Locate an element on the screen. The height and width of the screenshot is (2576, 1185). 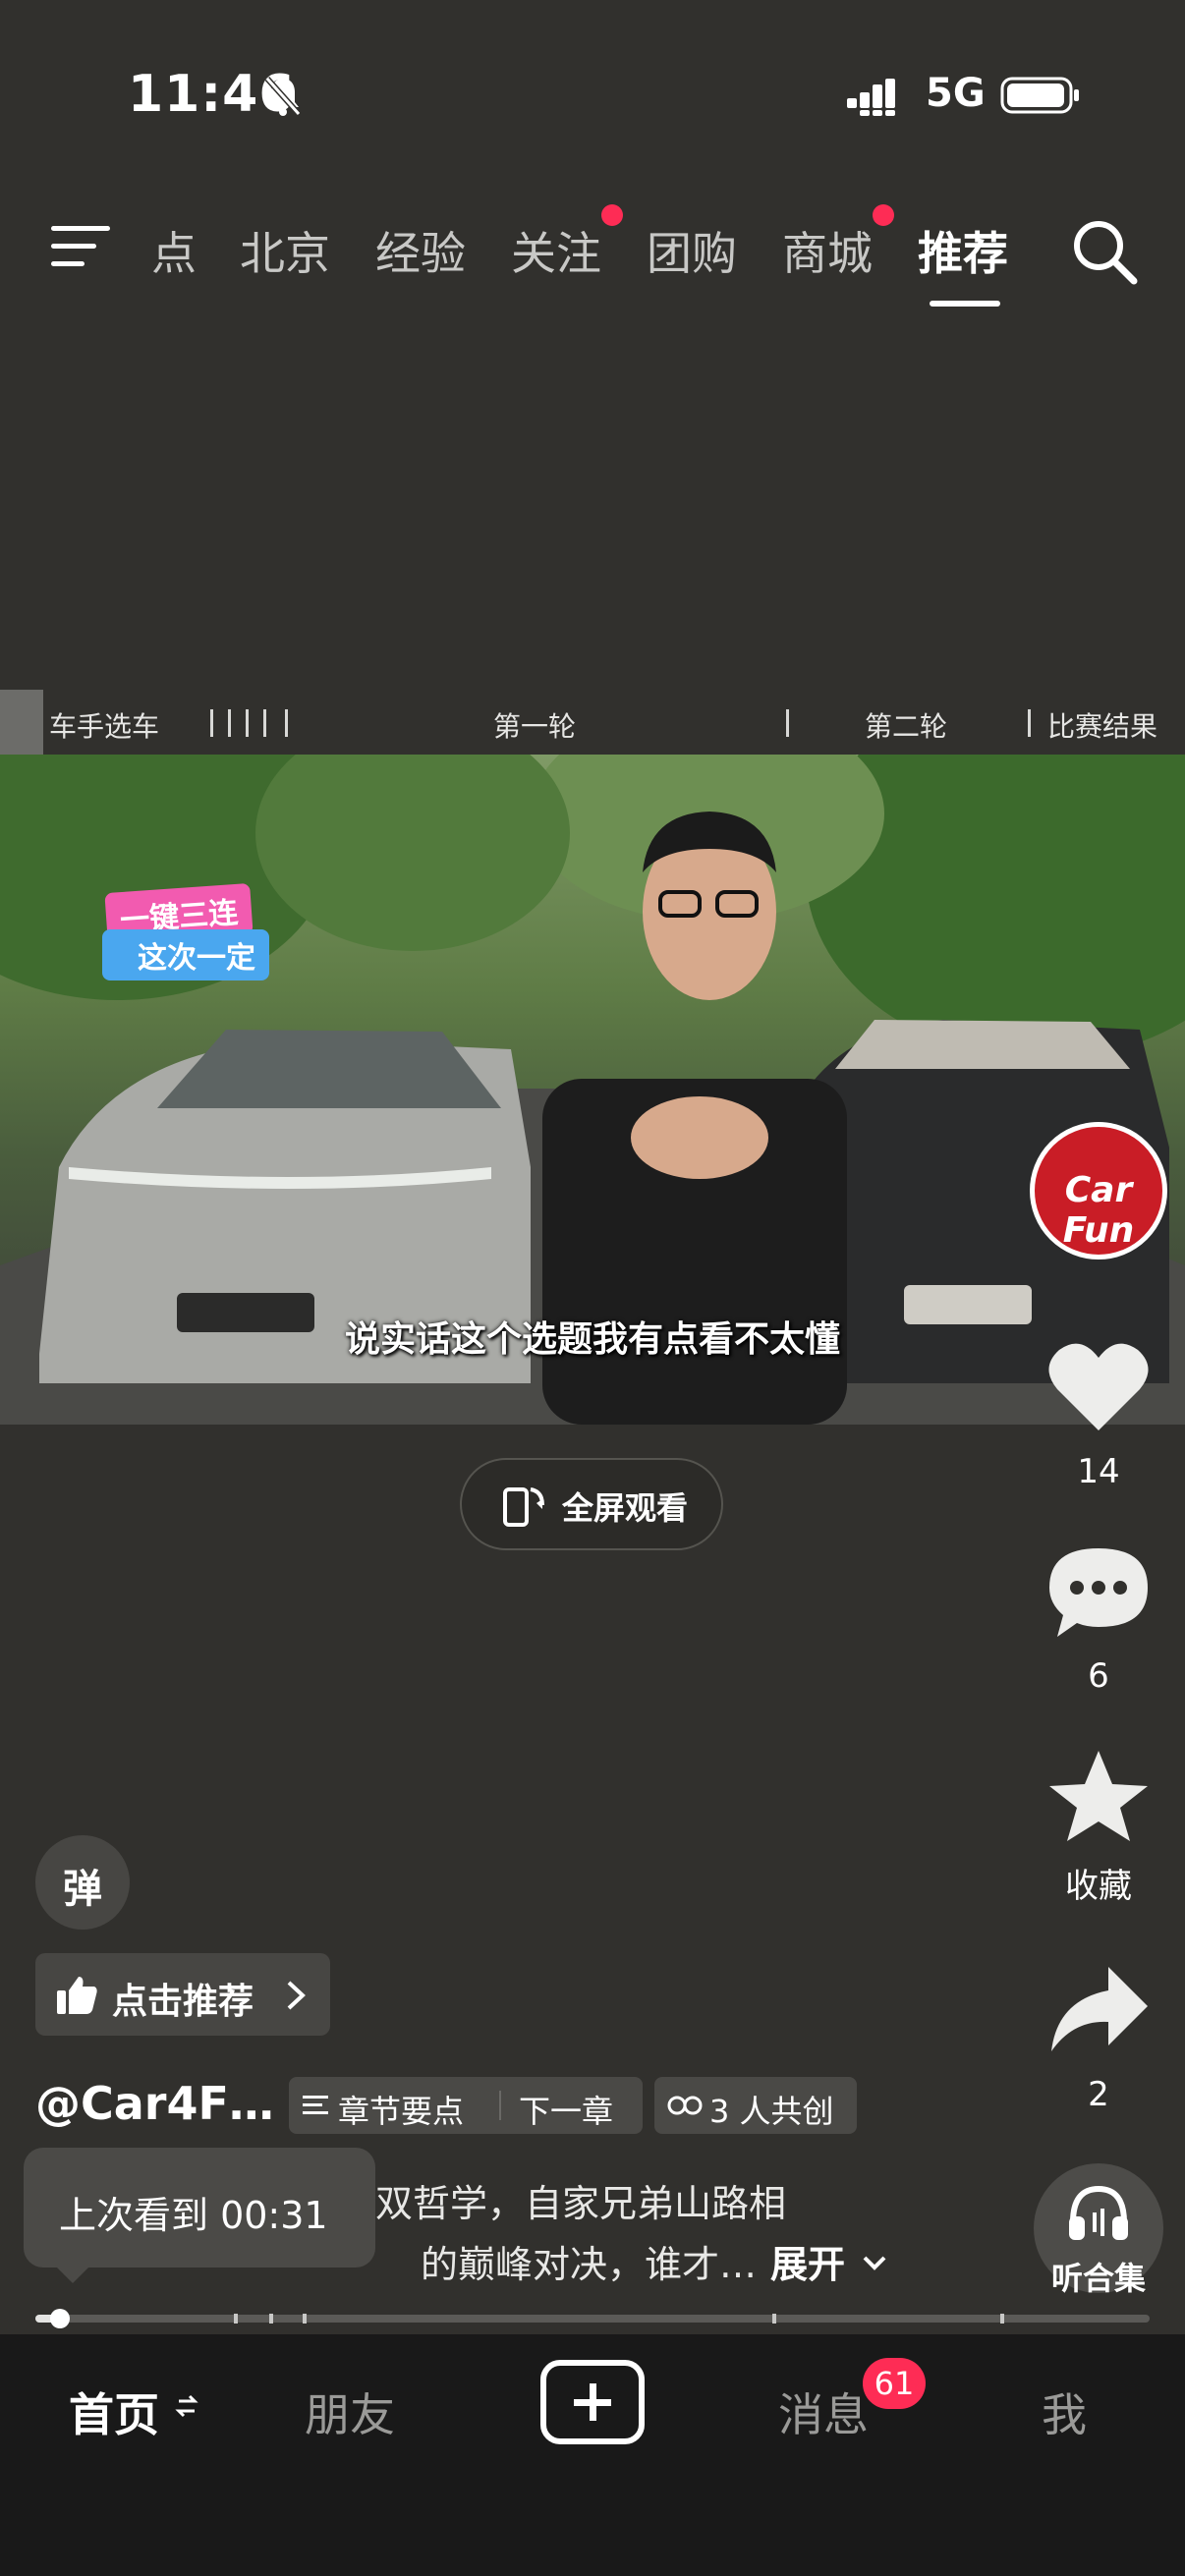
nav-me: 我 is located at coordinates (1065, 2412).